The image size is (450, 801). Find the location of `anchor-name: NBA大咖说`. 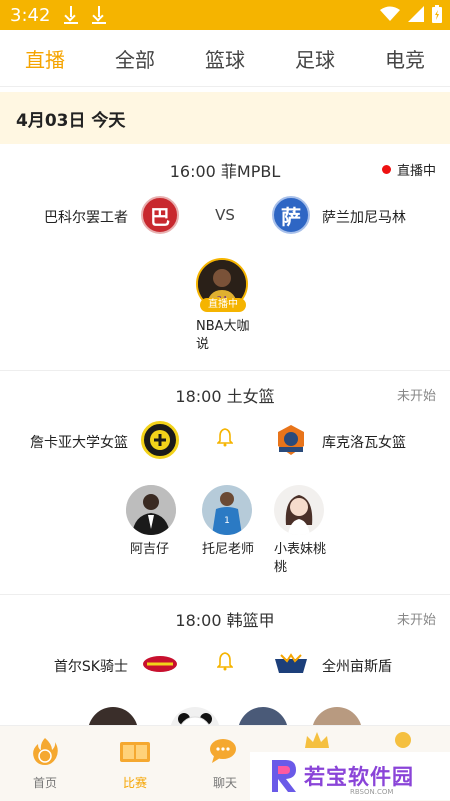

anchor-name: NBA大咖说 is located at coordinates (223, 335).